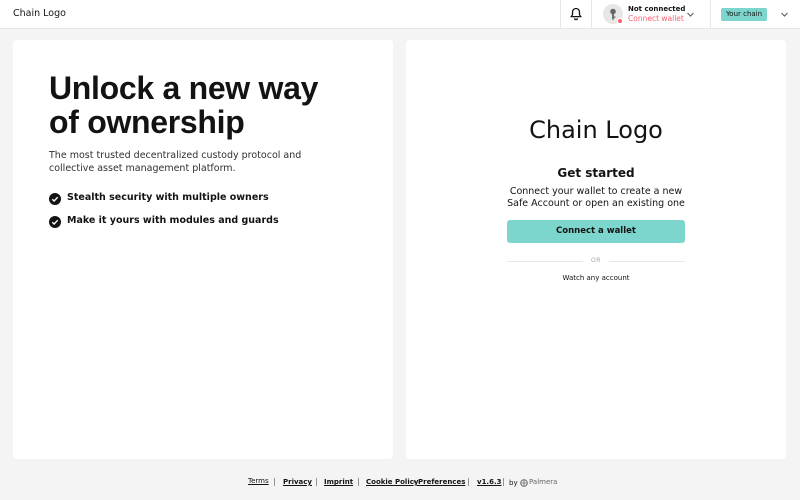 This screenshot has height=500, width=800. I want to click on hero-line: Unlock a new way, so click(184, 88).